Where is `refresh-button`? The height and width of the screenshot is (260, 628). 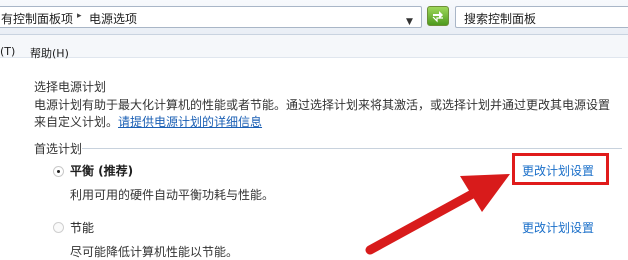
refresh-button is located at coordinates (438, 16).